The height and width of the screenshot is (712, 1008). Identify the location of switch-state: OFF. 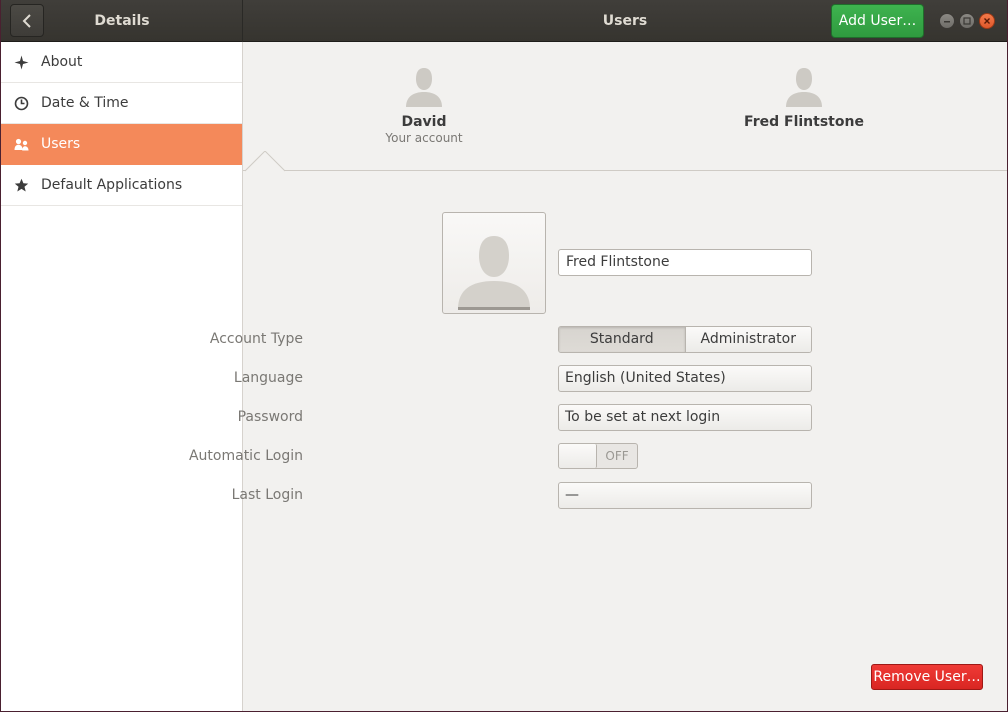
(617, 456).